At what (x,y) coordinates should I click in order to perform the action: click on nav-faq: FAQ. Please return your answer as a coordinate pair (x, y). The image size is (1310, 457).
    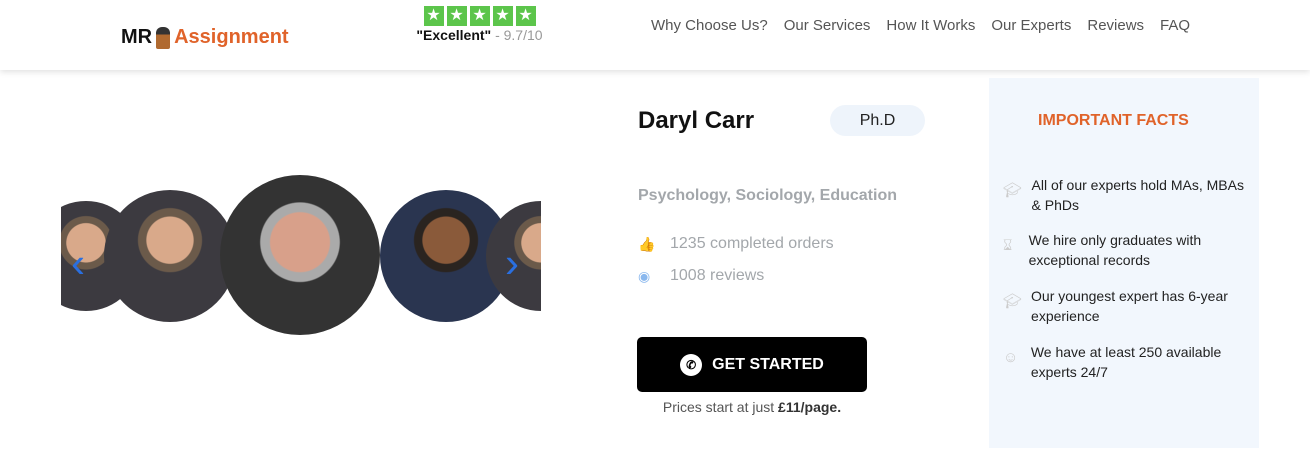
    Looking at the image, I should click on (1175, 25).